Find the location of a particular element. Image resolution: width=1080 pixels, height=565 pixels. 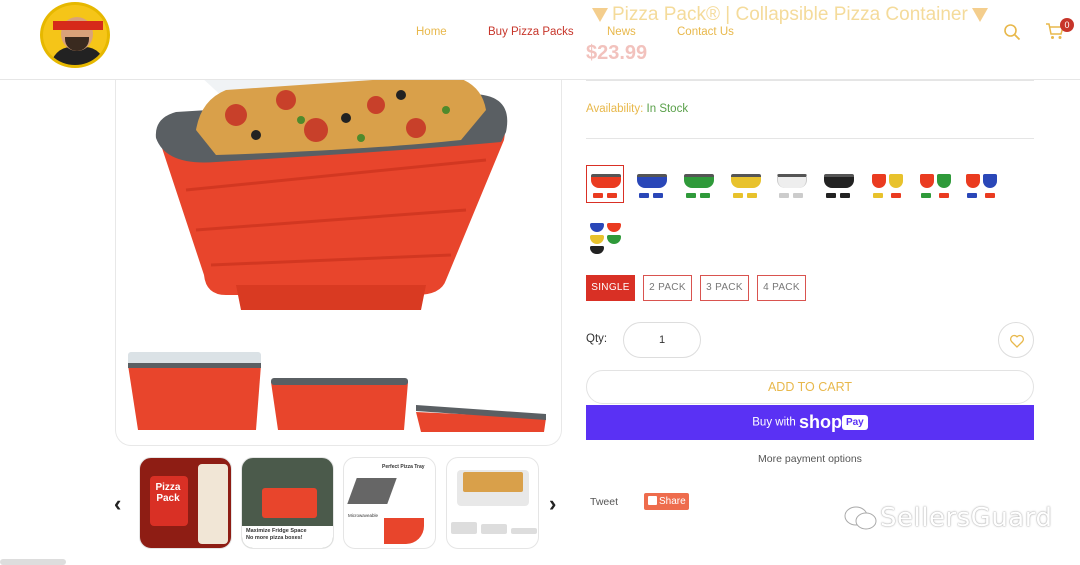

thumbnail-prev-arrow: ‹ is located at coordinates (117, 504).